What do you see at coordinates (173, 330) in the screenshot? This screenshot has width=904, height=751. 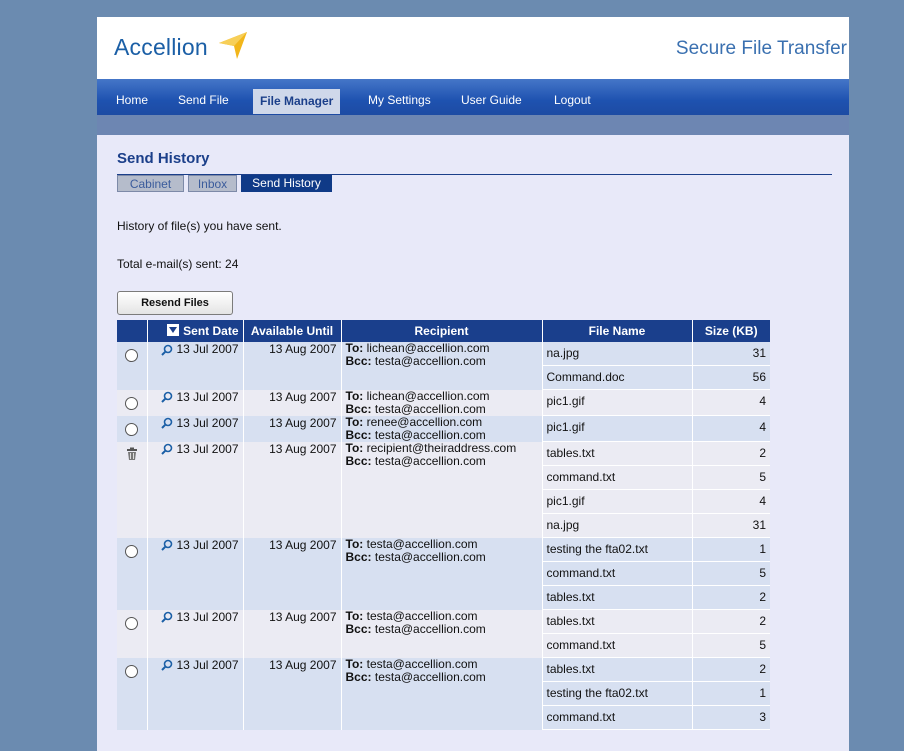 I see `sort-down-icon` at bounding box center [173, 330].